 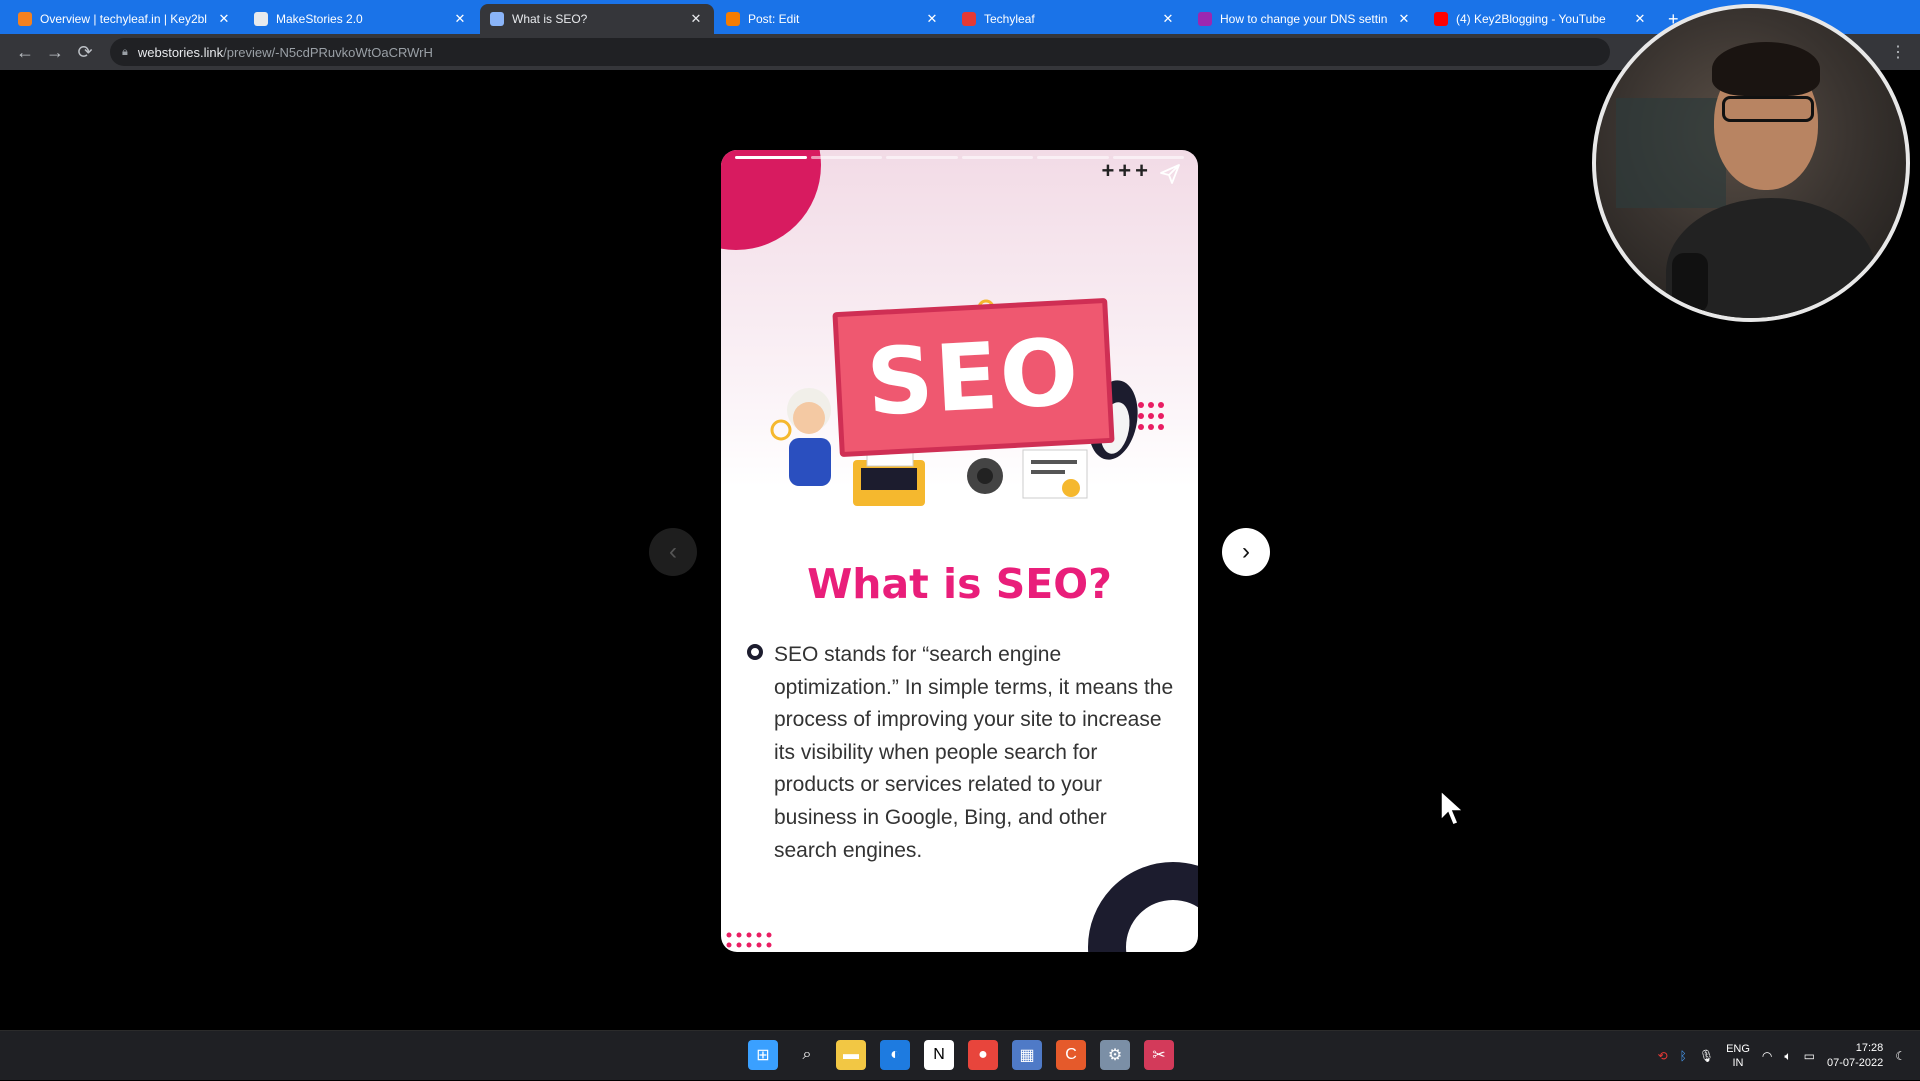 What do you see at coordinates (1069, 19) in the screenshot?
I see `browser-tab: Techyleaf ✕` at bounding box center [1069, 19].